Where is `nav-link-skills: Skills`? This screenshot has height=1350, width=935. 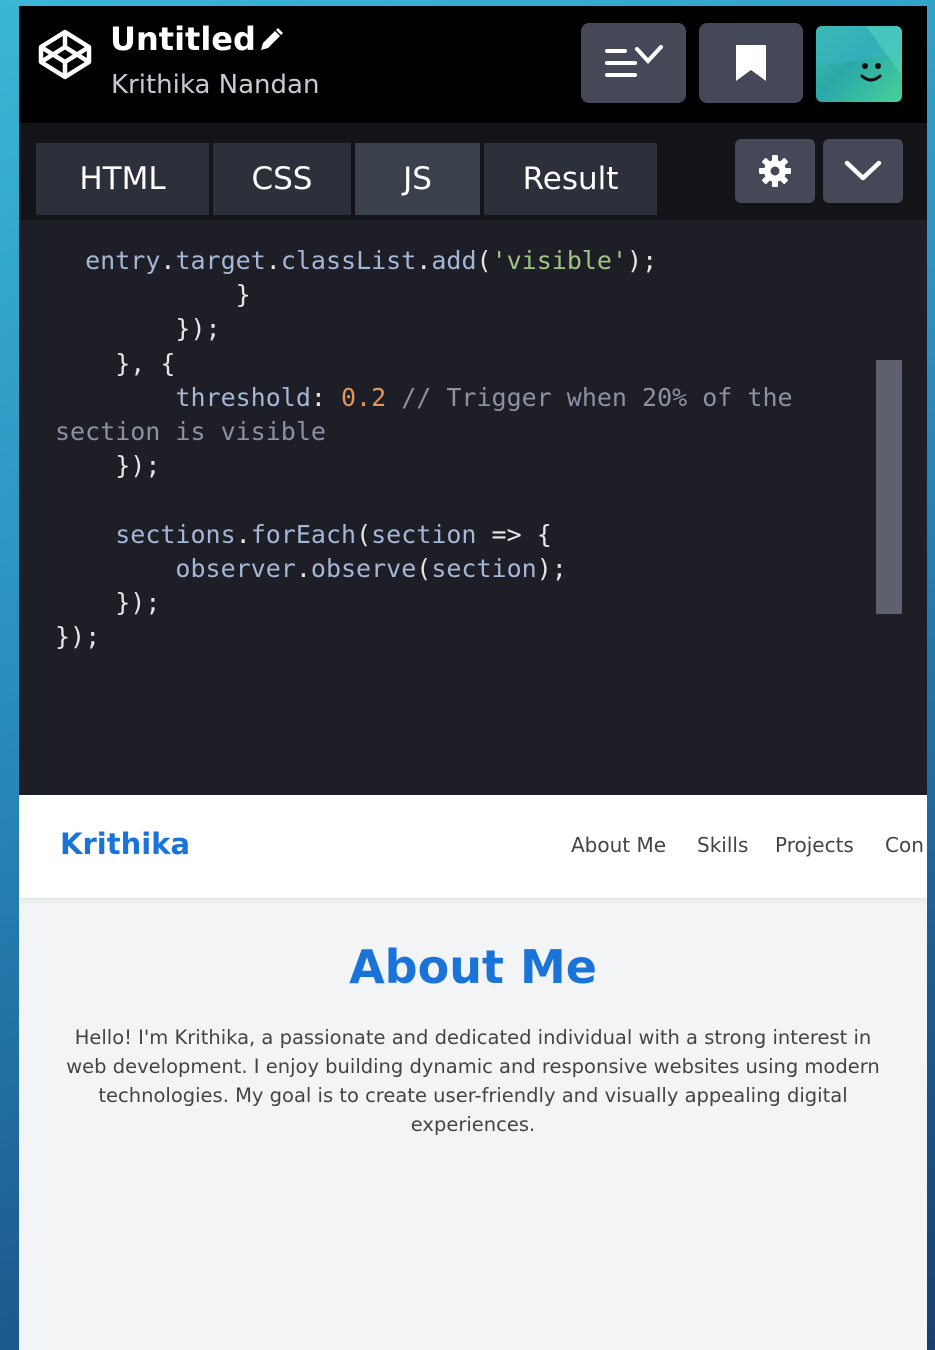 nav-link-skills: Skills is located at coordinates (722, 845).